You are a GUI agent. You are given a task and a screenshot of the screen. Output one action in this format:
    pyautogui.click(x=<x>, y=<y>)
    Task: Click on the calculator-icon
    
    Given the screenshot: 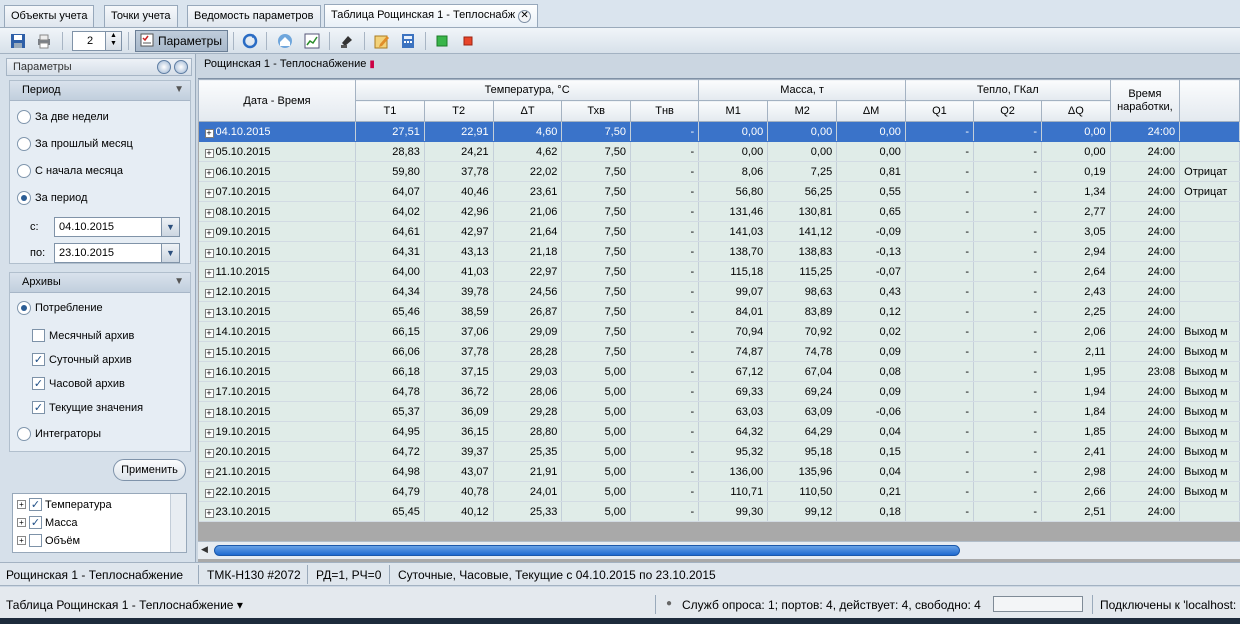 What is the action you would take?
    pyautogui.click(x=408, y=41)
    